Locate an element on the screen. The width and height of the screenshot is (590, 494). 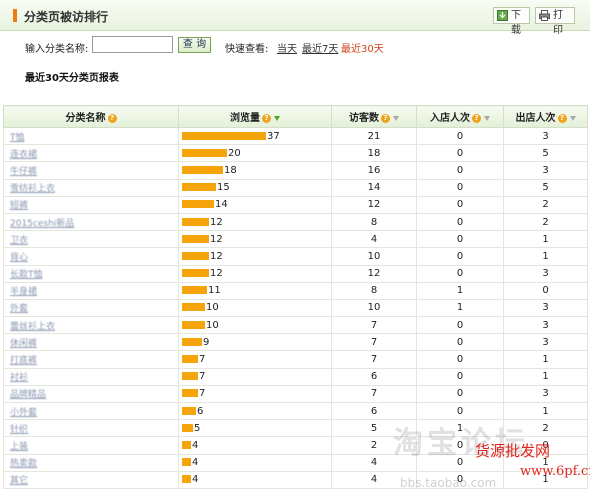
report-title: 最近30天分类页报表 is located at coordinates (72, 78).